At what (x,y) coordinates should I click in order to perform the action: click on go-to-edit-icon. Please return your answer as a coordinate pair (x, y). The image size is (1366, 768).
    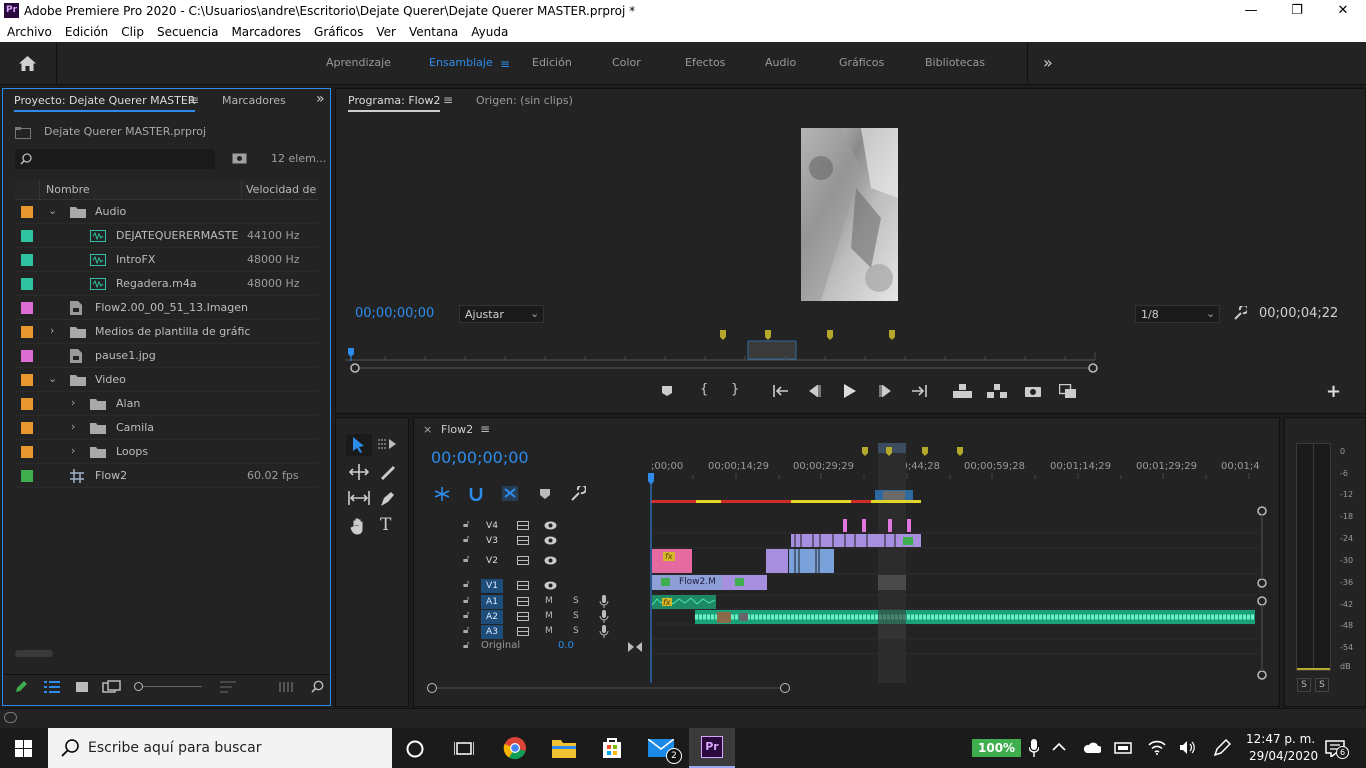
    Looking at the image, I should click on (635, 647).